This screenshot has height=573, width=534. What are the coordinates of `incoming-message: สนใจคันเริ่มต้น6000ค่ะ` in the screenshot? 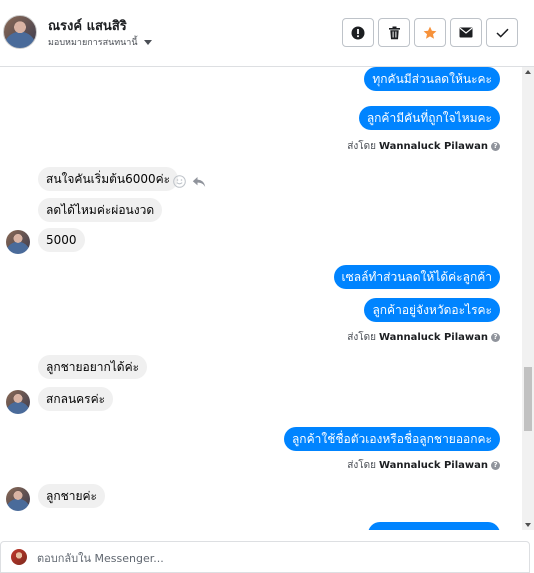 It's located at (108, 179).